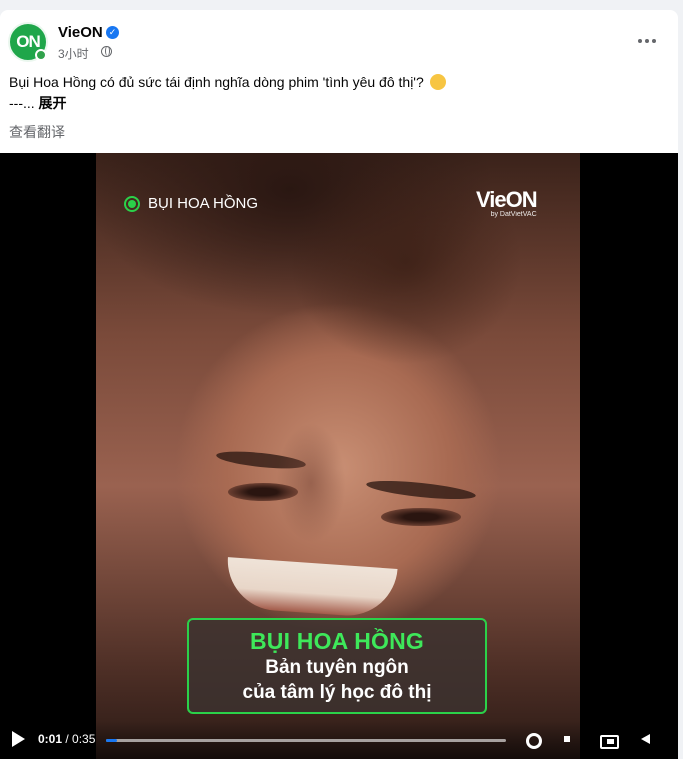 The height and width of the screenshot is (759, 683). What do you see at coordinates (106, 51) in the screenshot?
I see `globe-icon` at bounding box center [106, 51].